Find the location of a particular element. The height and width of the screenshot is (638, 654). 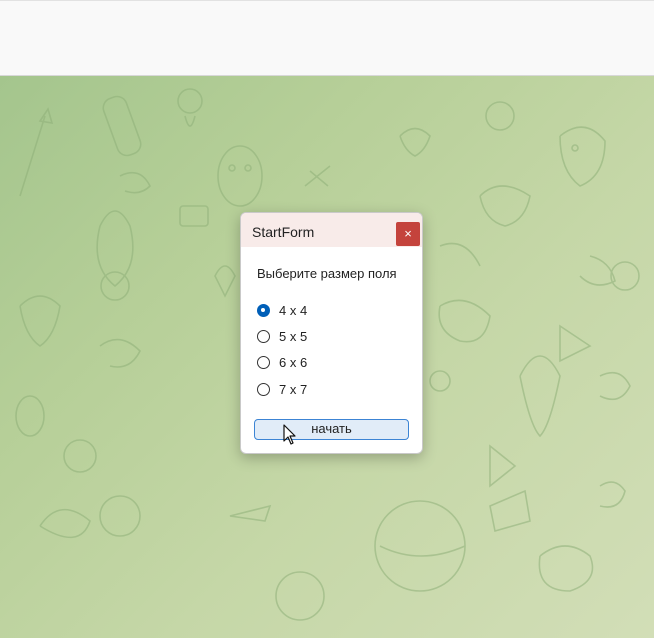

top-panel is located at coordinates (327, 38).